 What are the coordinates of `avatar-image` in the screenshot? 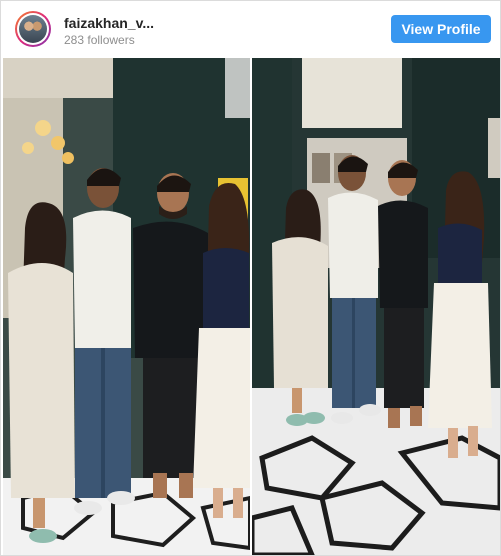 It's located at (33, 29).